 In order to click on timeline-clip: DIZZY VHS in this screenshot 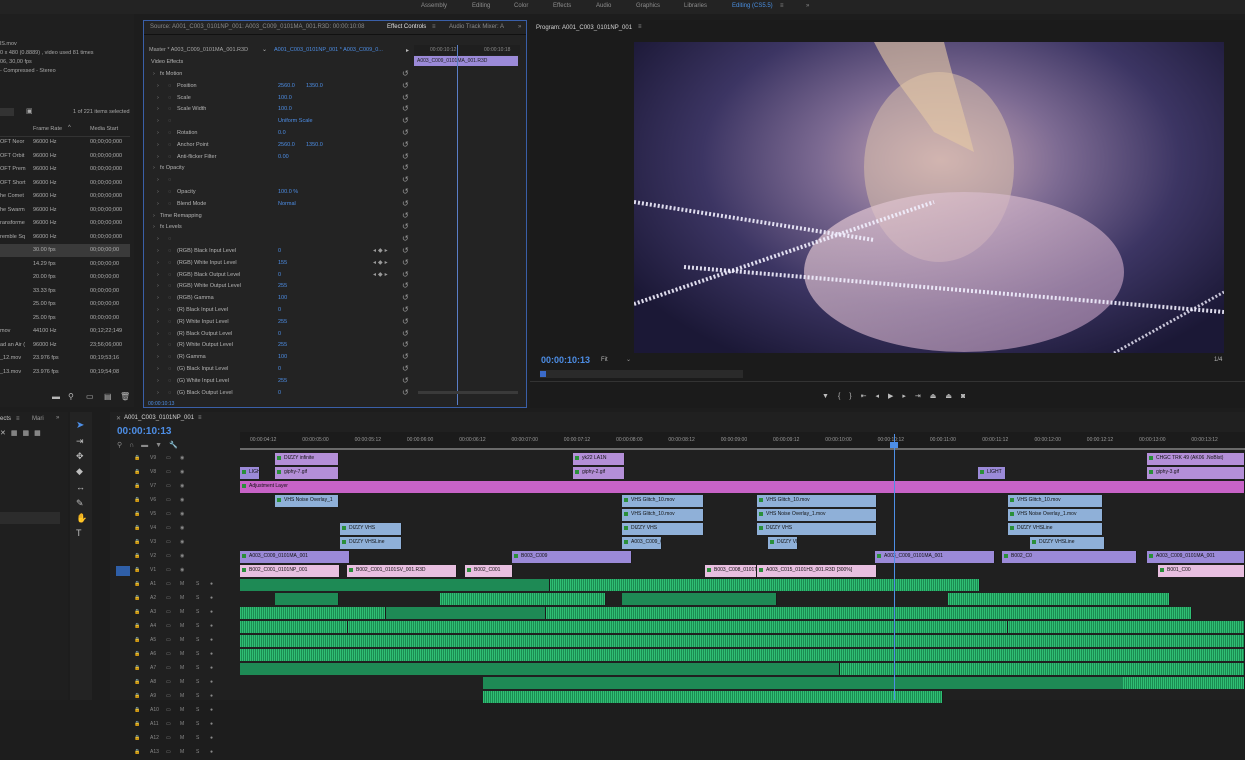, I will do `click(783, 543)`.